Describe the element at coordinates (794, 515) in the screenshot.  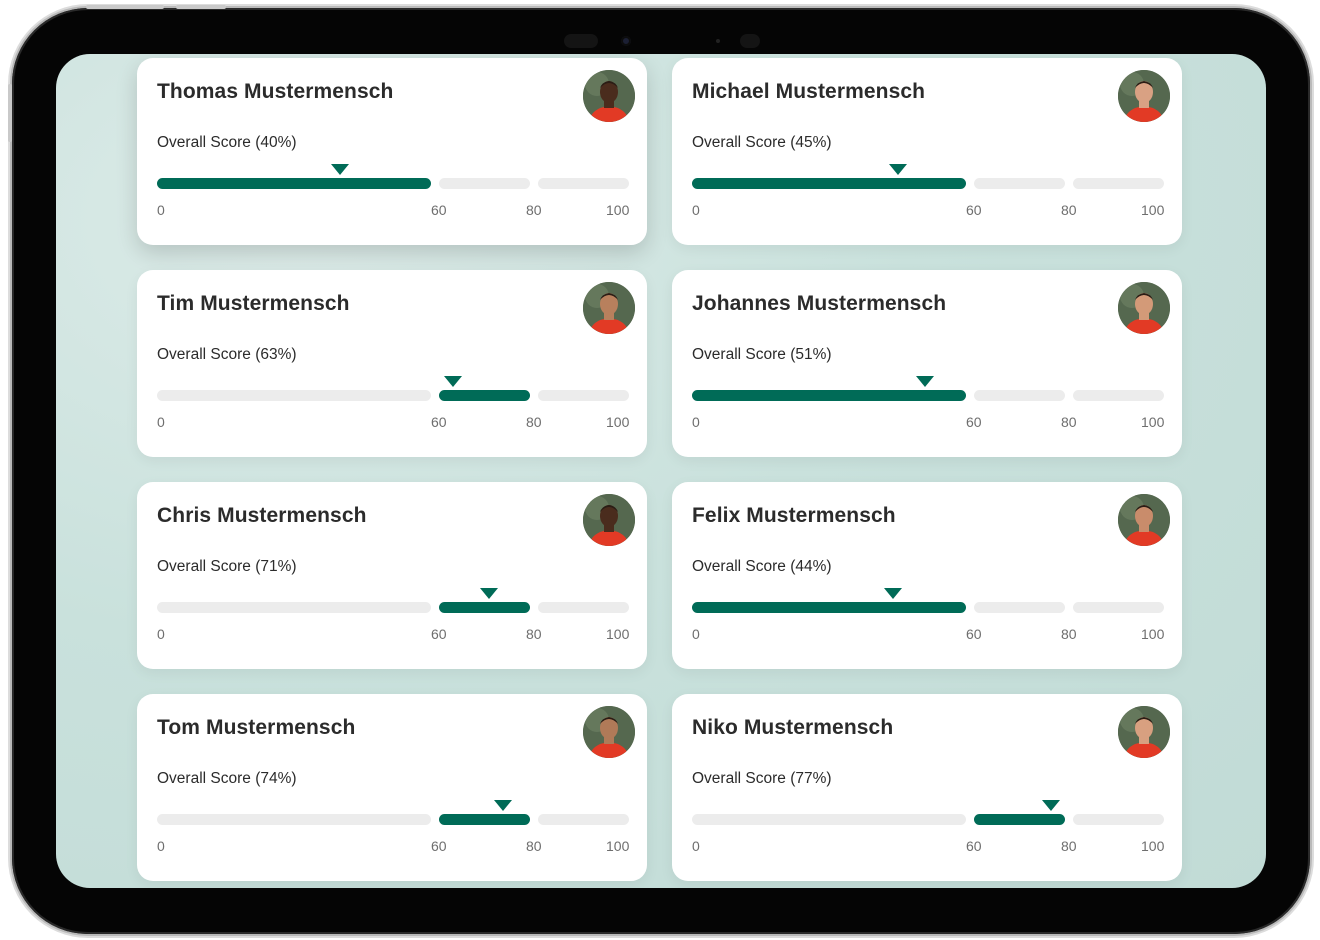
I see `player-name: Felix Mustermensch` at that location.